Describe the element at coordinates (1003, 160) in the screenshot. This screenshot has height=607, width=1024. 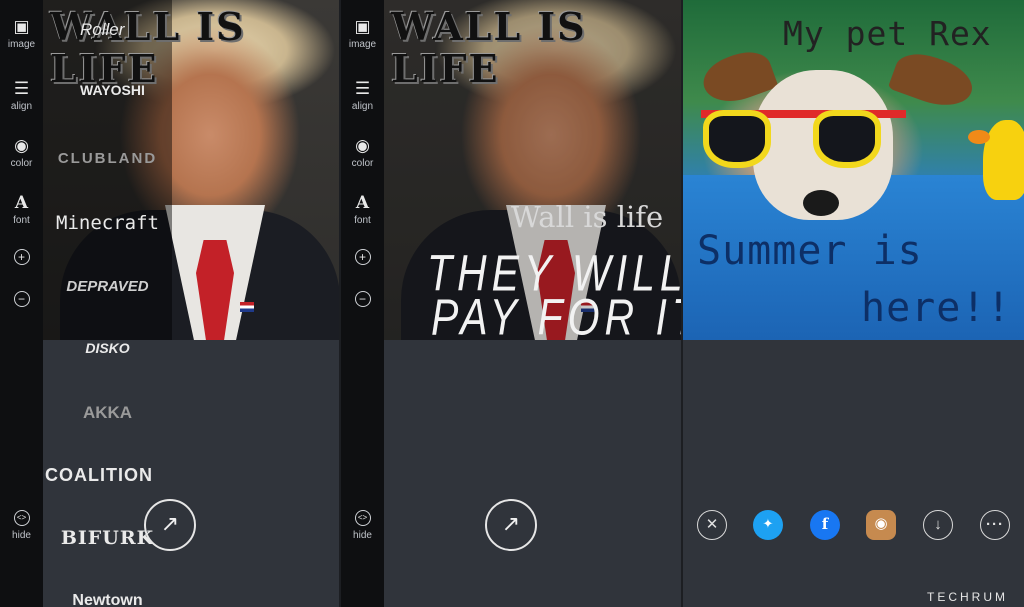
I see `rubber-duck` at that location.